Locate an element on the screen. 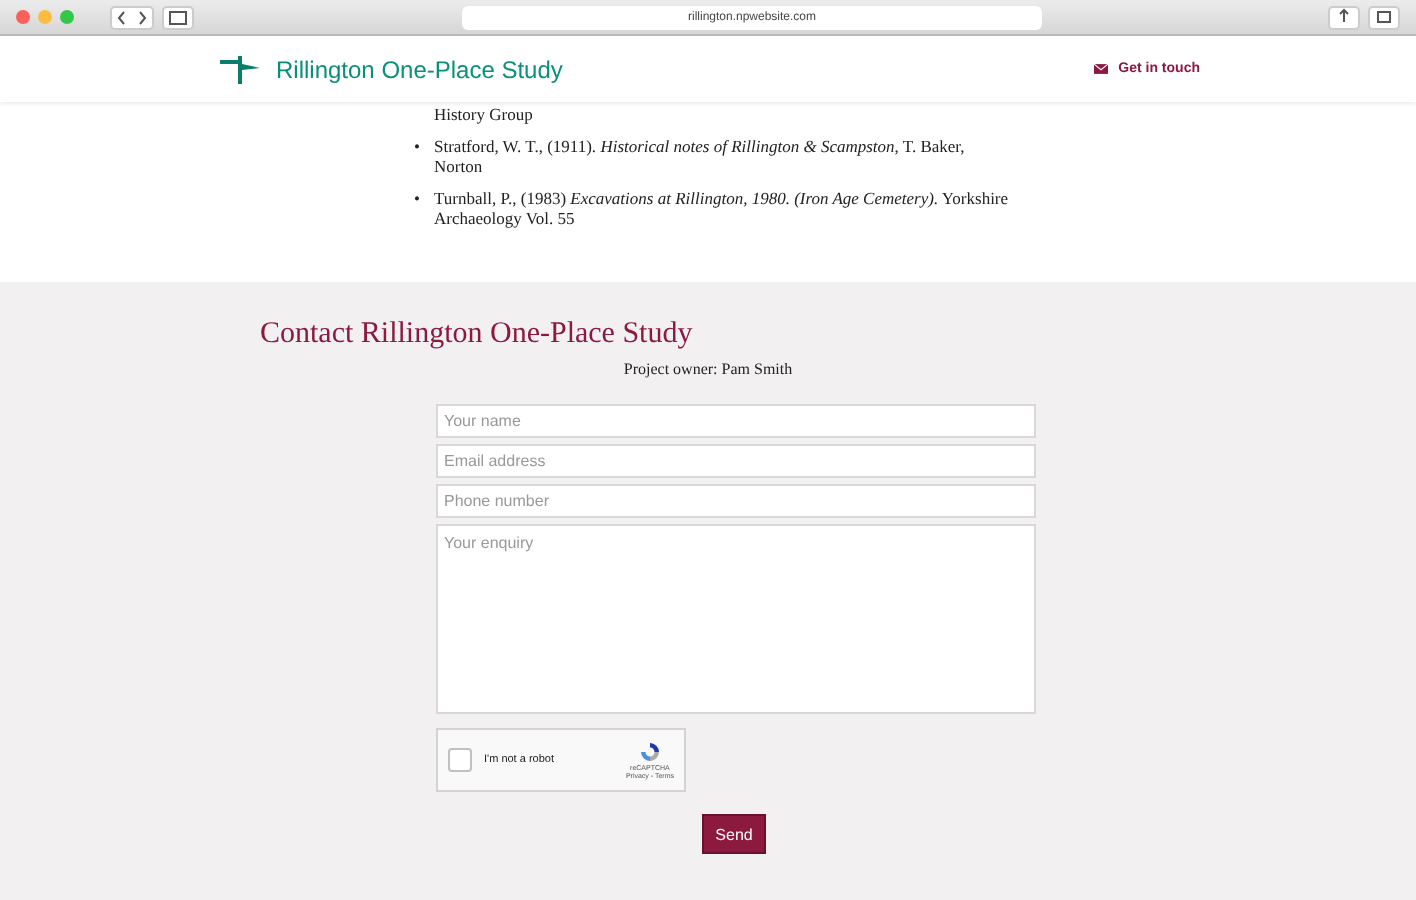 This screenshot has width=1416, height=900. input-field: Email address is located at coordinates (736, 461).